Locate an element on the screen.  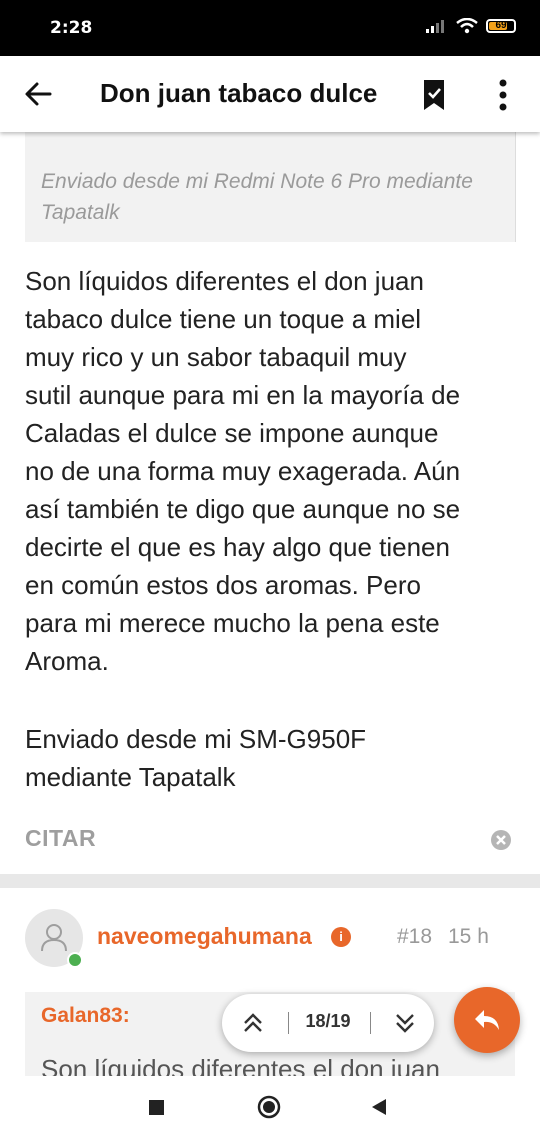
back-triangle-icon is located at coordinates (379, 1107).